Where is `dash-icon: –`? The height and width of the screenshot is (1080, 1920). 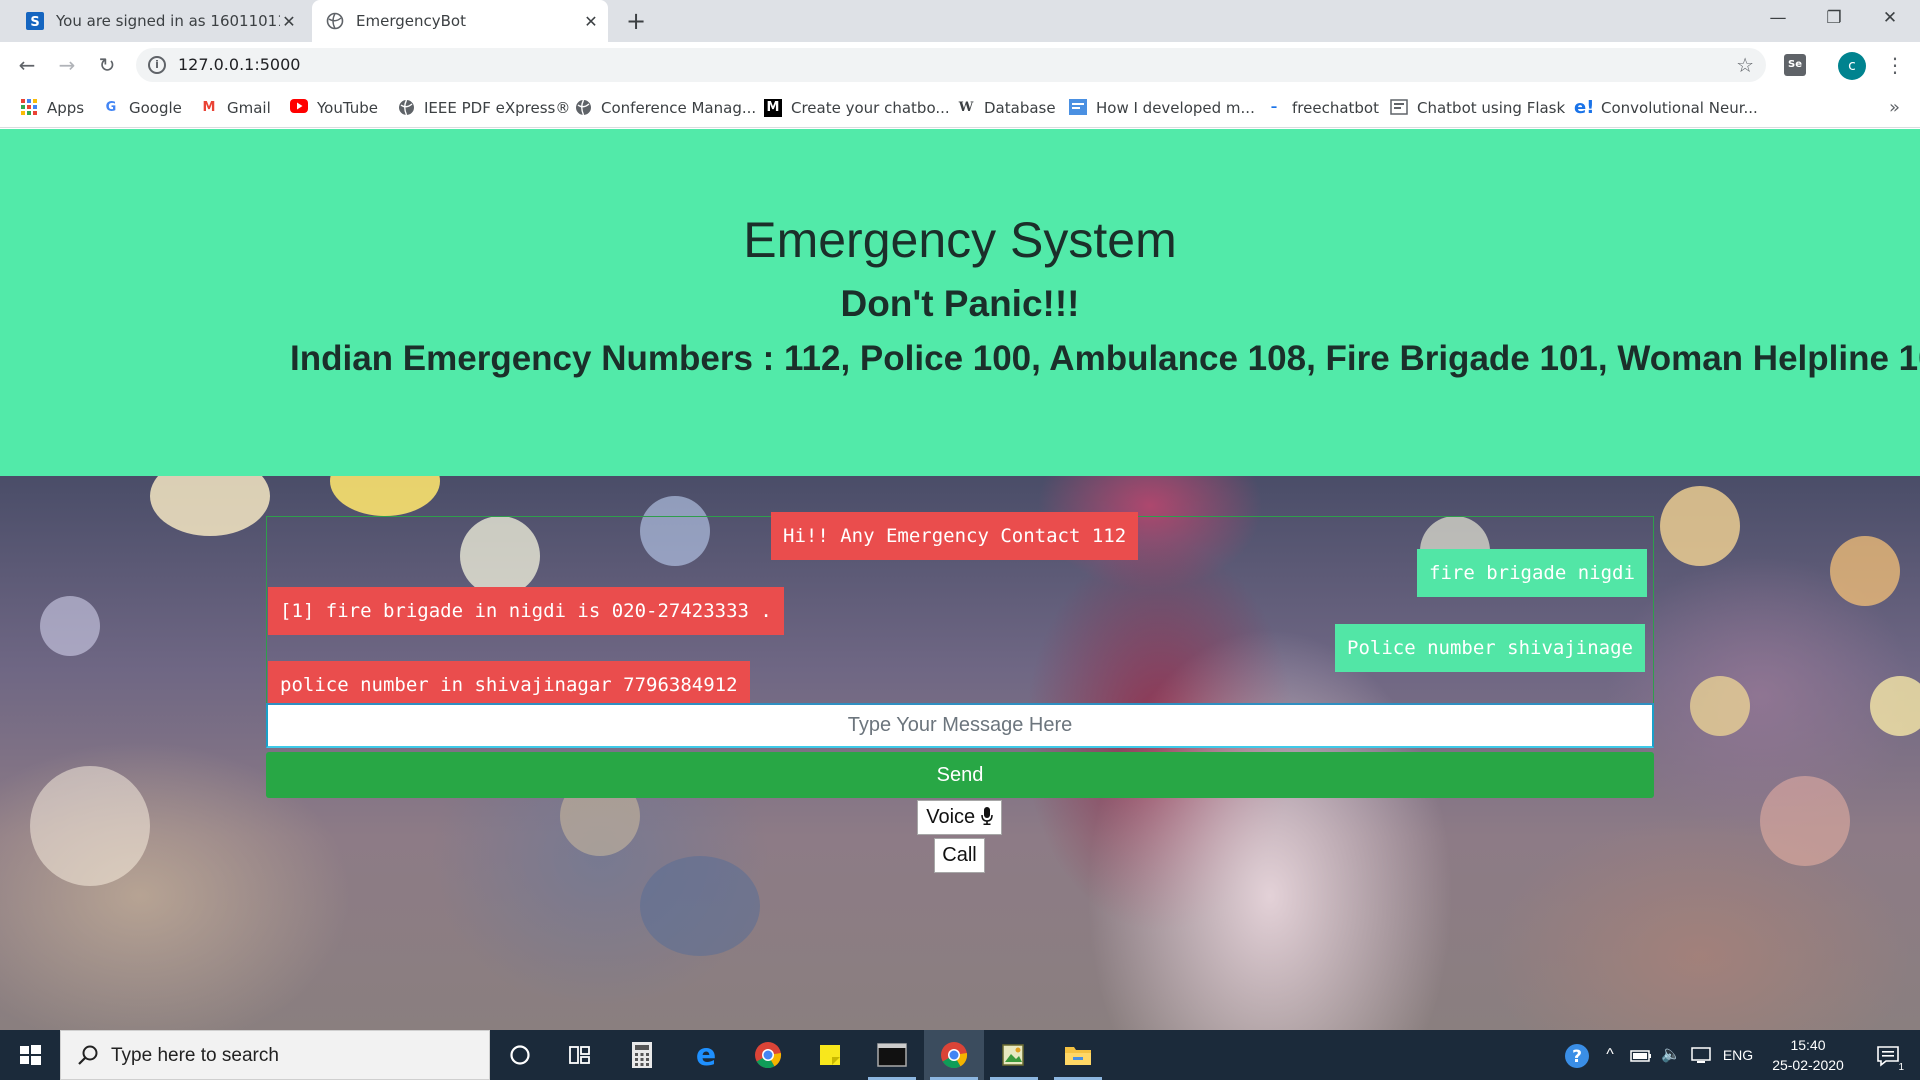 dash-icon: – is located at coordinates (1274, 107).